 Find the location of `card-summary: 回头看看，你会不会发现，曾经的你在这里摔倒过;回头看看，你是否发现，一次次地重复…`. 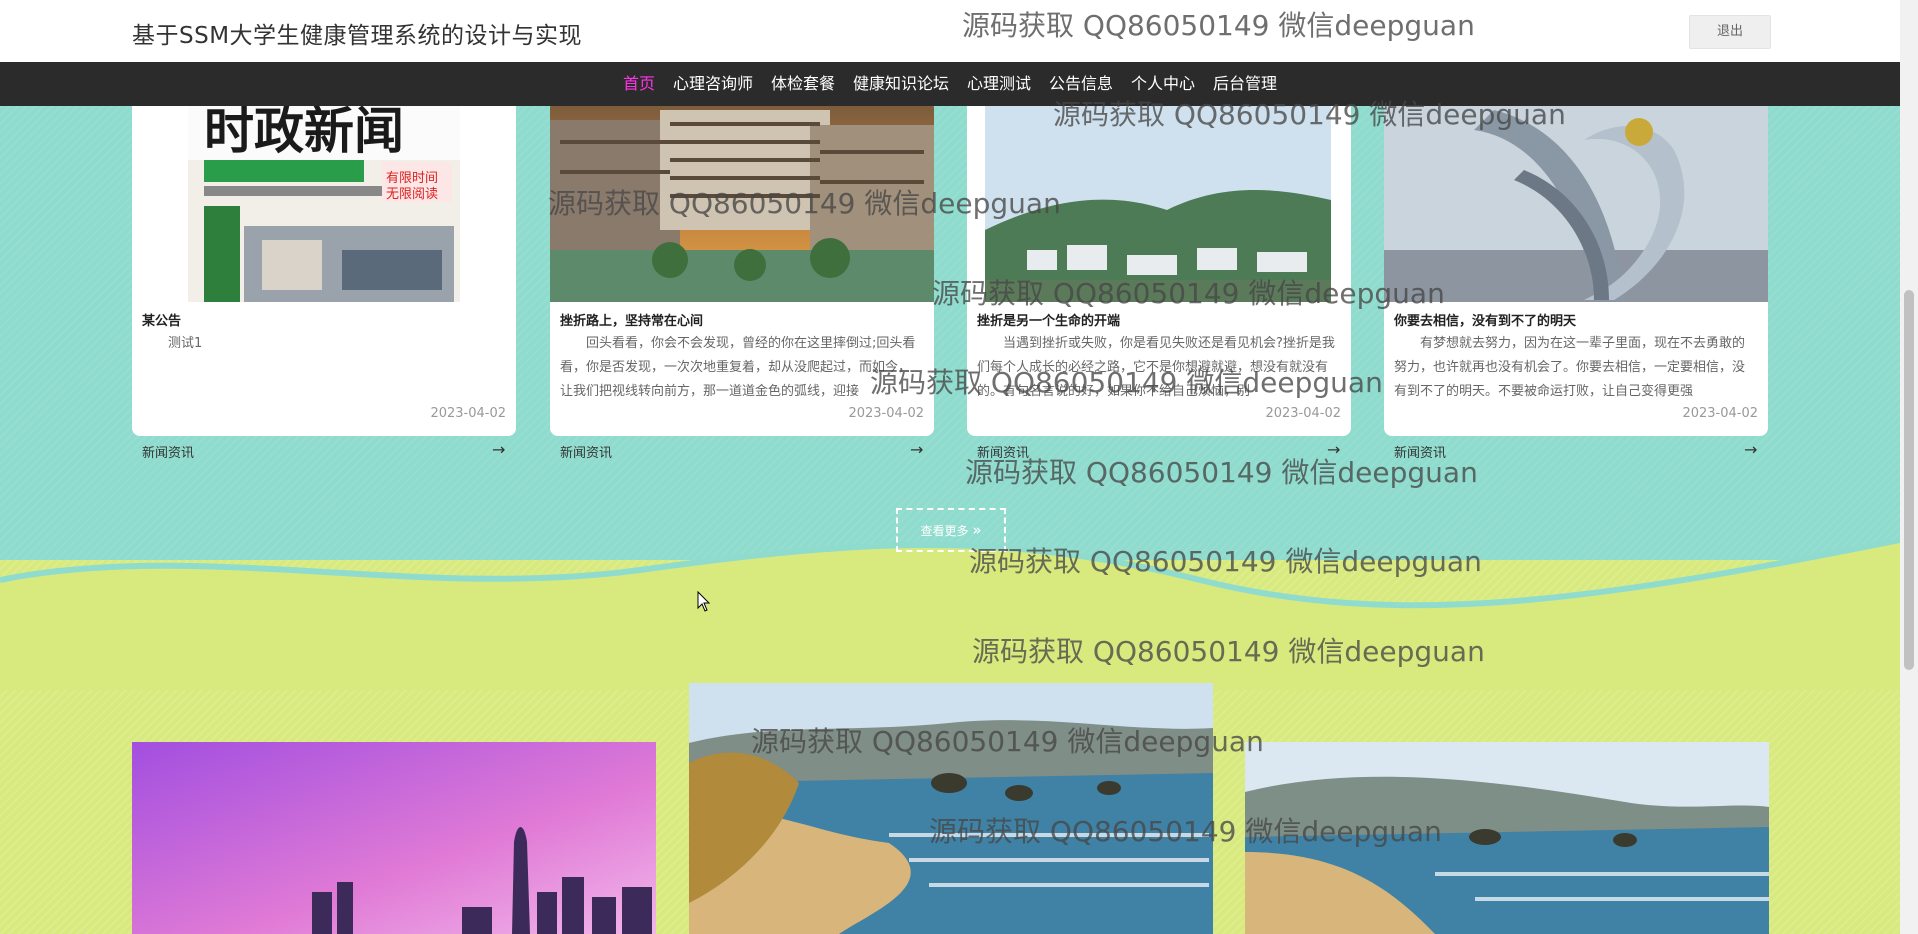

card-summary: 回头看看，你会不会发现，曾经的你在这里摔倒过;回头看看，你是否发现，一次次地重复… is located at coordinates (738, 367).